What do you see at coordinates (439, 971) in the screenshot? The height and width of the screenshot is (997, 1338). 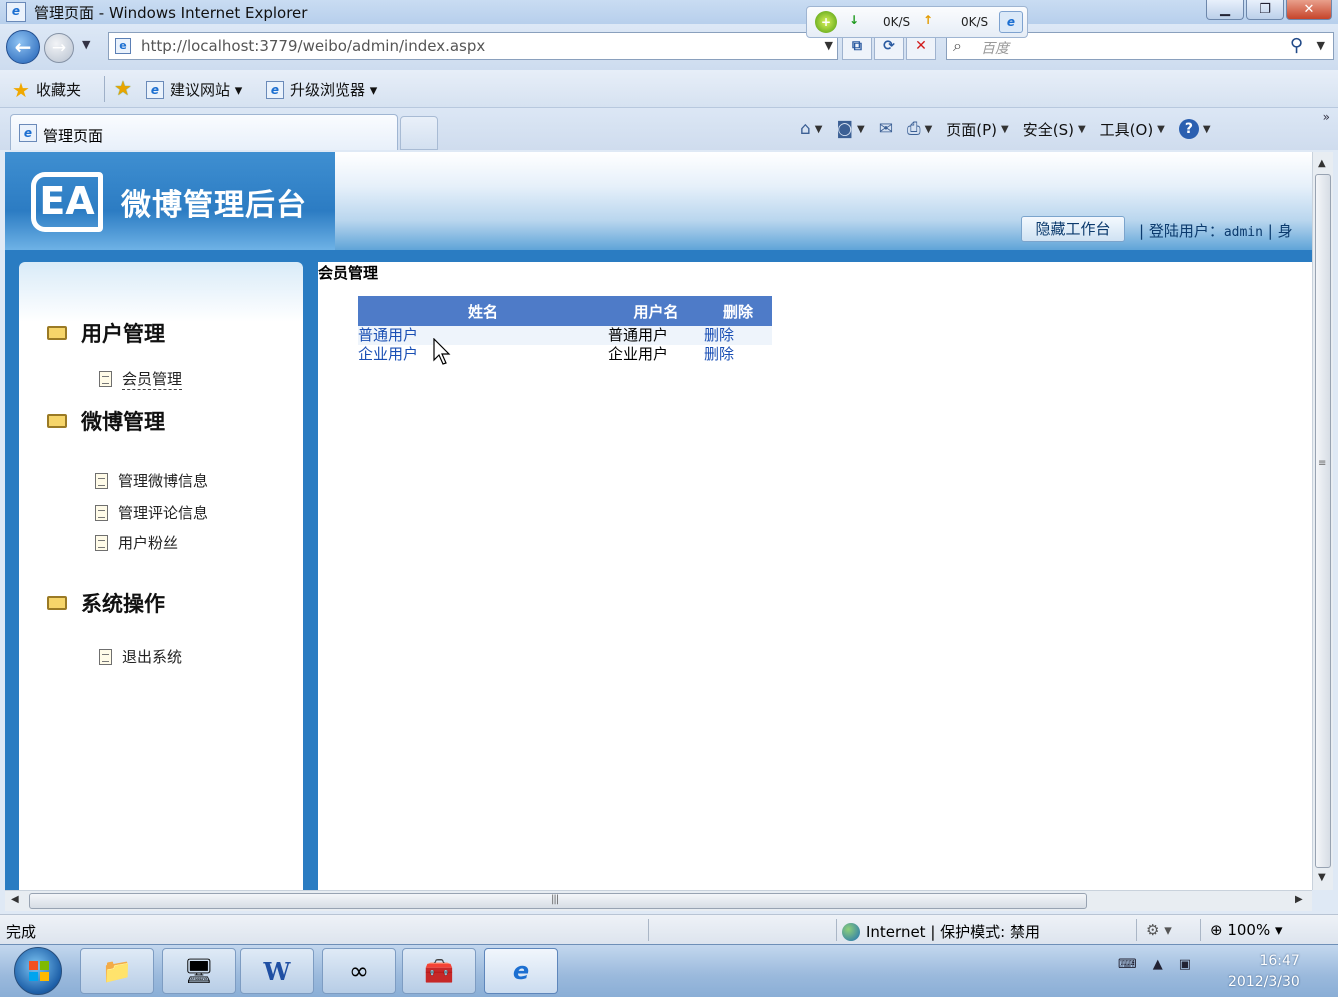 I see `toolbox-taskbar-icon: 🧰` at bounding box center [439, 971].